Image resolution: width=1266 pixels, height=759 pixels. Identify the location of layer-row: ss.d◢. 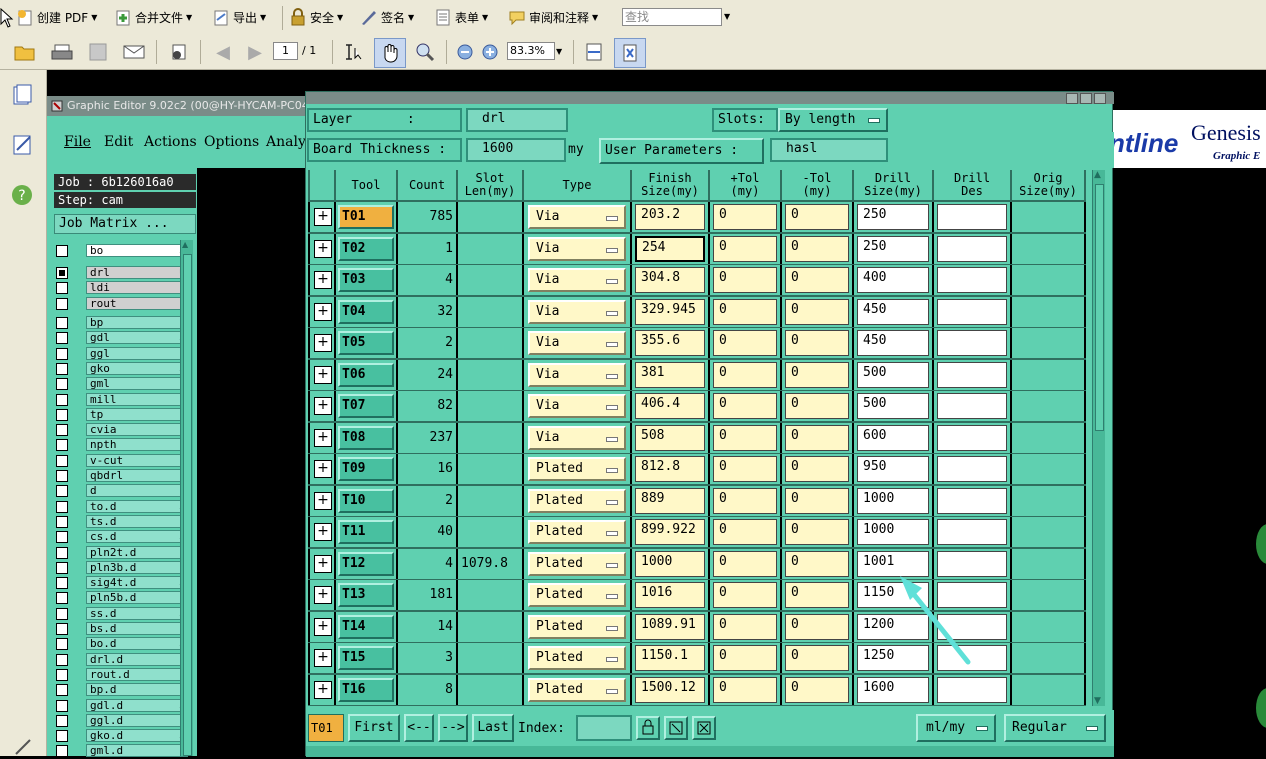
(124, 613).